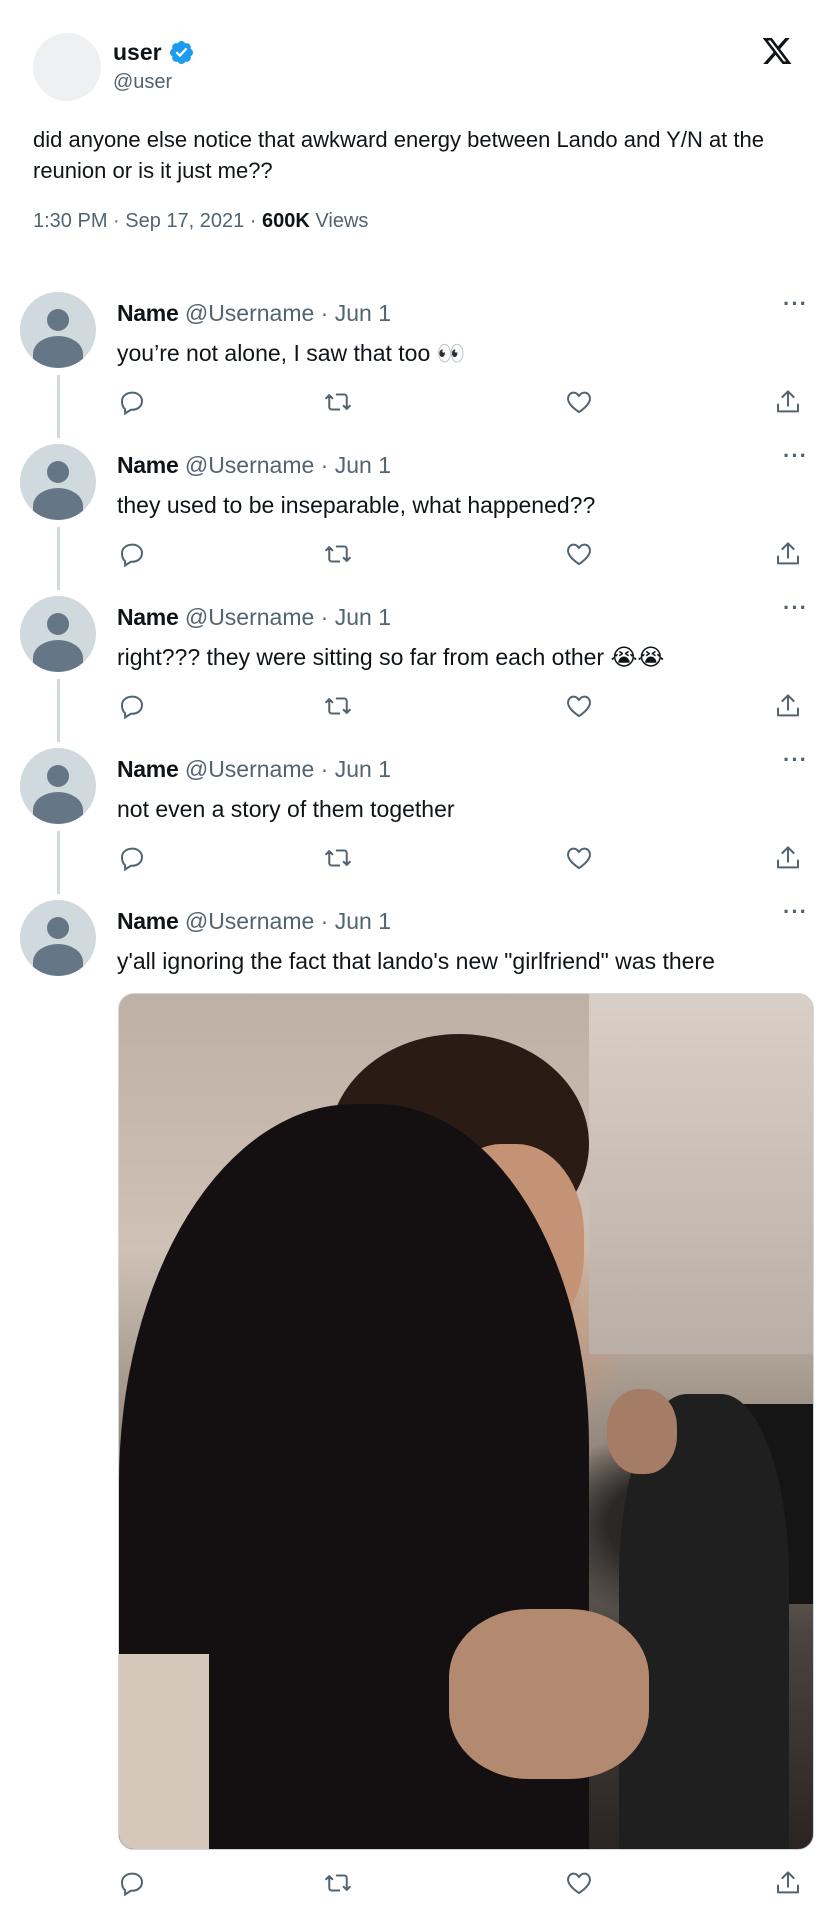 The height and width of the screenshot is (1920, 831). I want to click on display-name: user, so click(154, 52).